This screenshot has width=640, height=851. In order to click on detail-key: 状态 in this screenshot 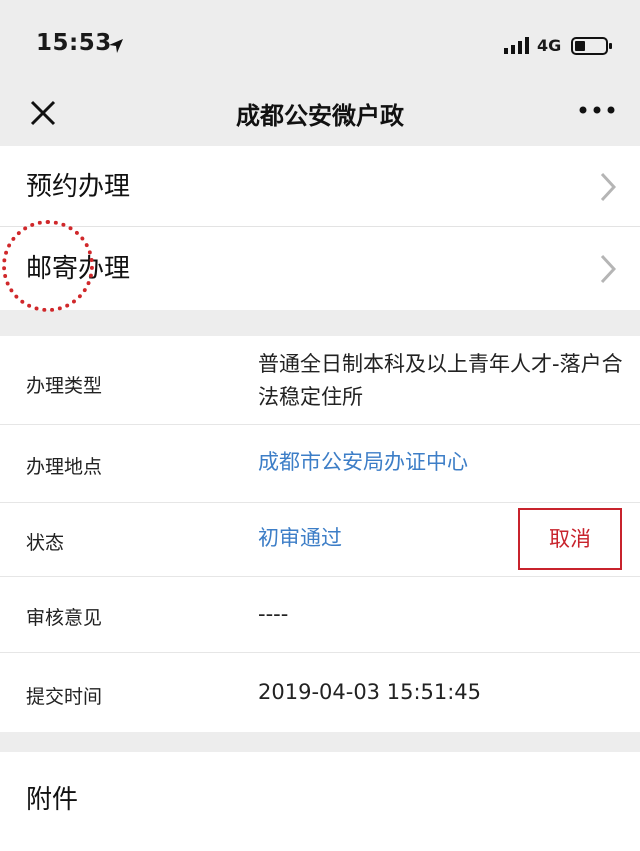, I will do `click(45, 543)`.